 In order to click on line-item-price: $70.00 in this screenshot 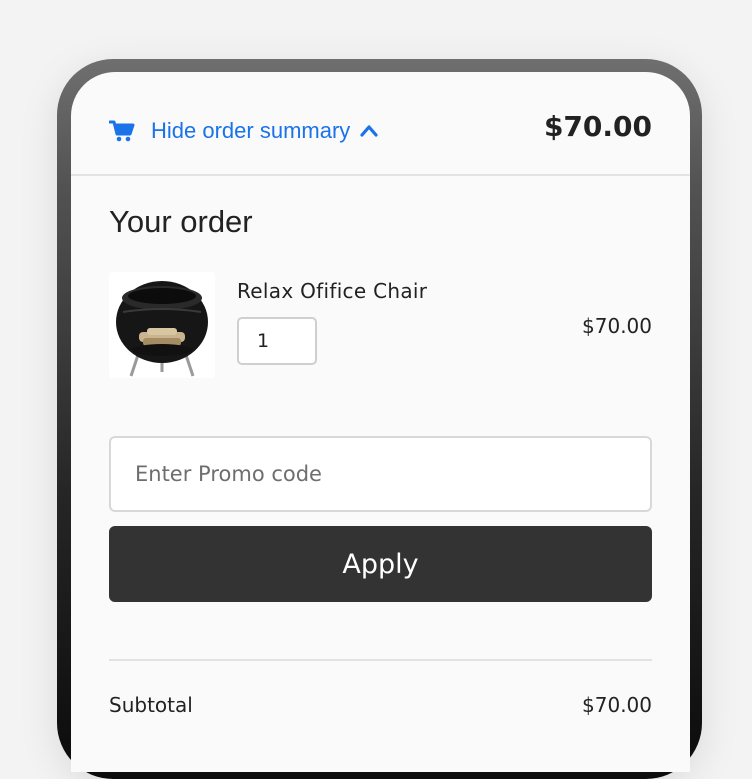, I will do `click(617, 326)`.